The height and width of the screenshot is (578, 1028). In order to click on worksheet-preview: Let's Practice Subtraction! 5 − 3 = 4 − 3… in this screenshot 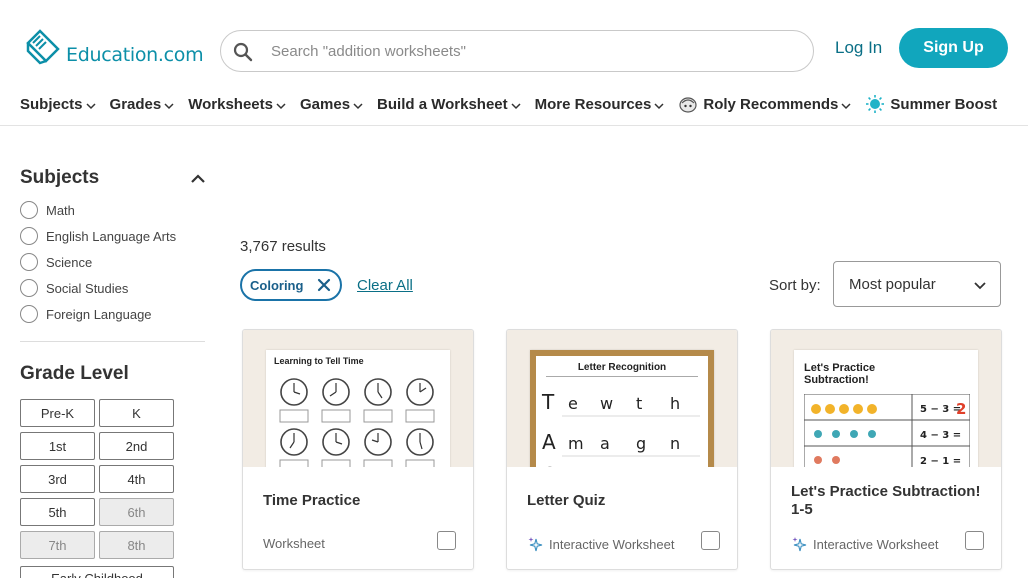, I will do `click(886, 408)`.